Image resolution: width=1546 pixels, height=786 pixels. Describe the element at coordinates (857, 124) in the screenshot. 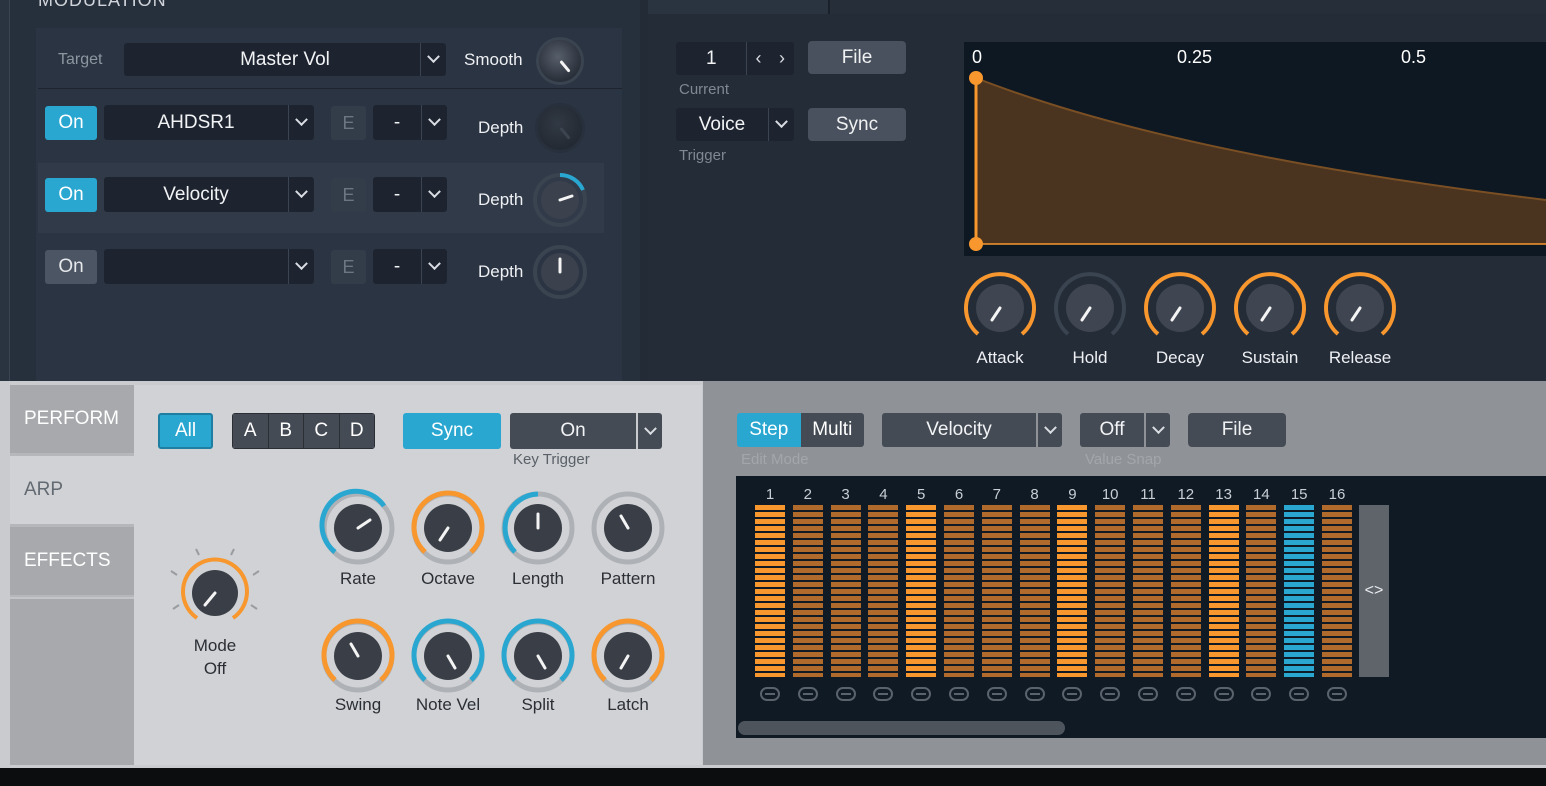

I see `envelope-sync-button: Sync` at that location.